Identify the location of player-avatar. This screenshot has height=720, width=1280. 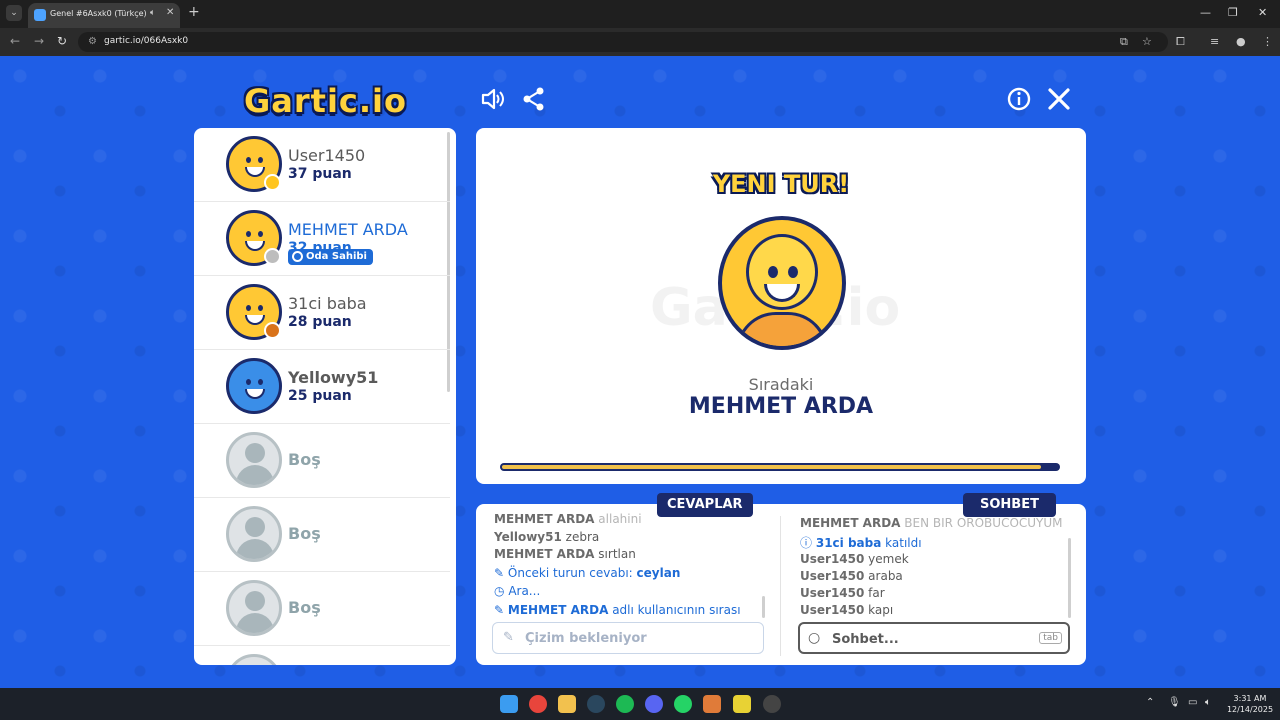
(254, 386).